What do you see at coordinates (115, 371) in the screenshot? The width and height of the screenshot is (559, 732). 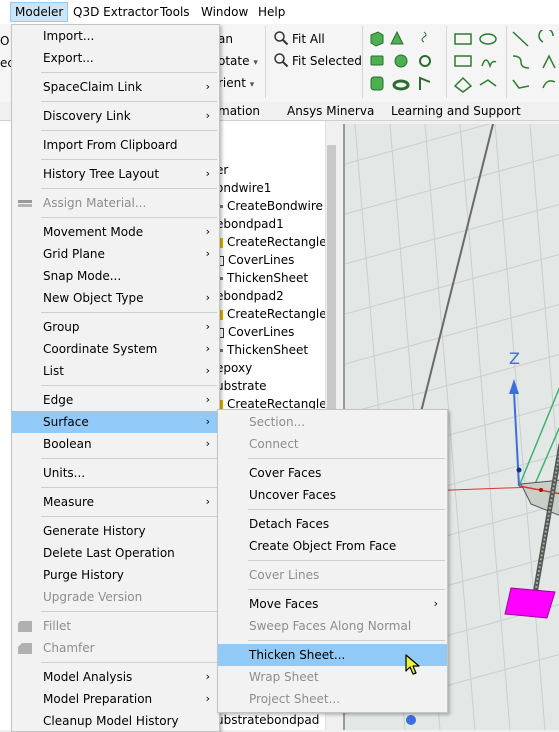 I see `menu-item-list: List ›` at bounding box center [115, 371].